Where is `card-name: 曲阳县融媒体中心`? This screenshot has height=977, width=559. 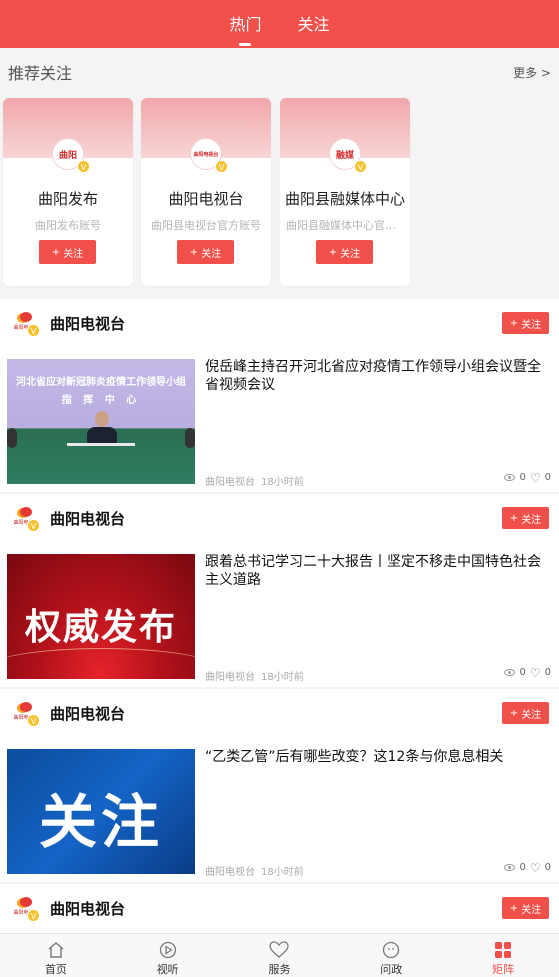 card-name: 曲阳县融媒体中心 is located at coordinates (344, 199).